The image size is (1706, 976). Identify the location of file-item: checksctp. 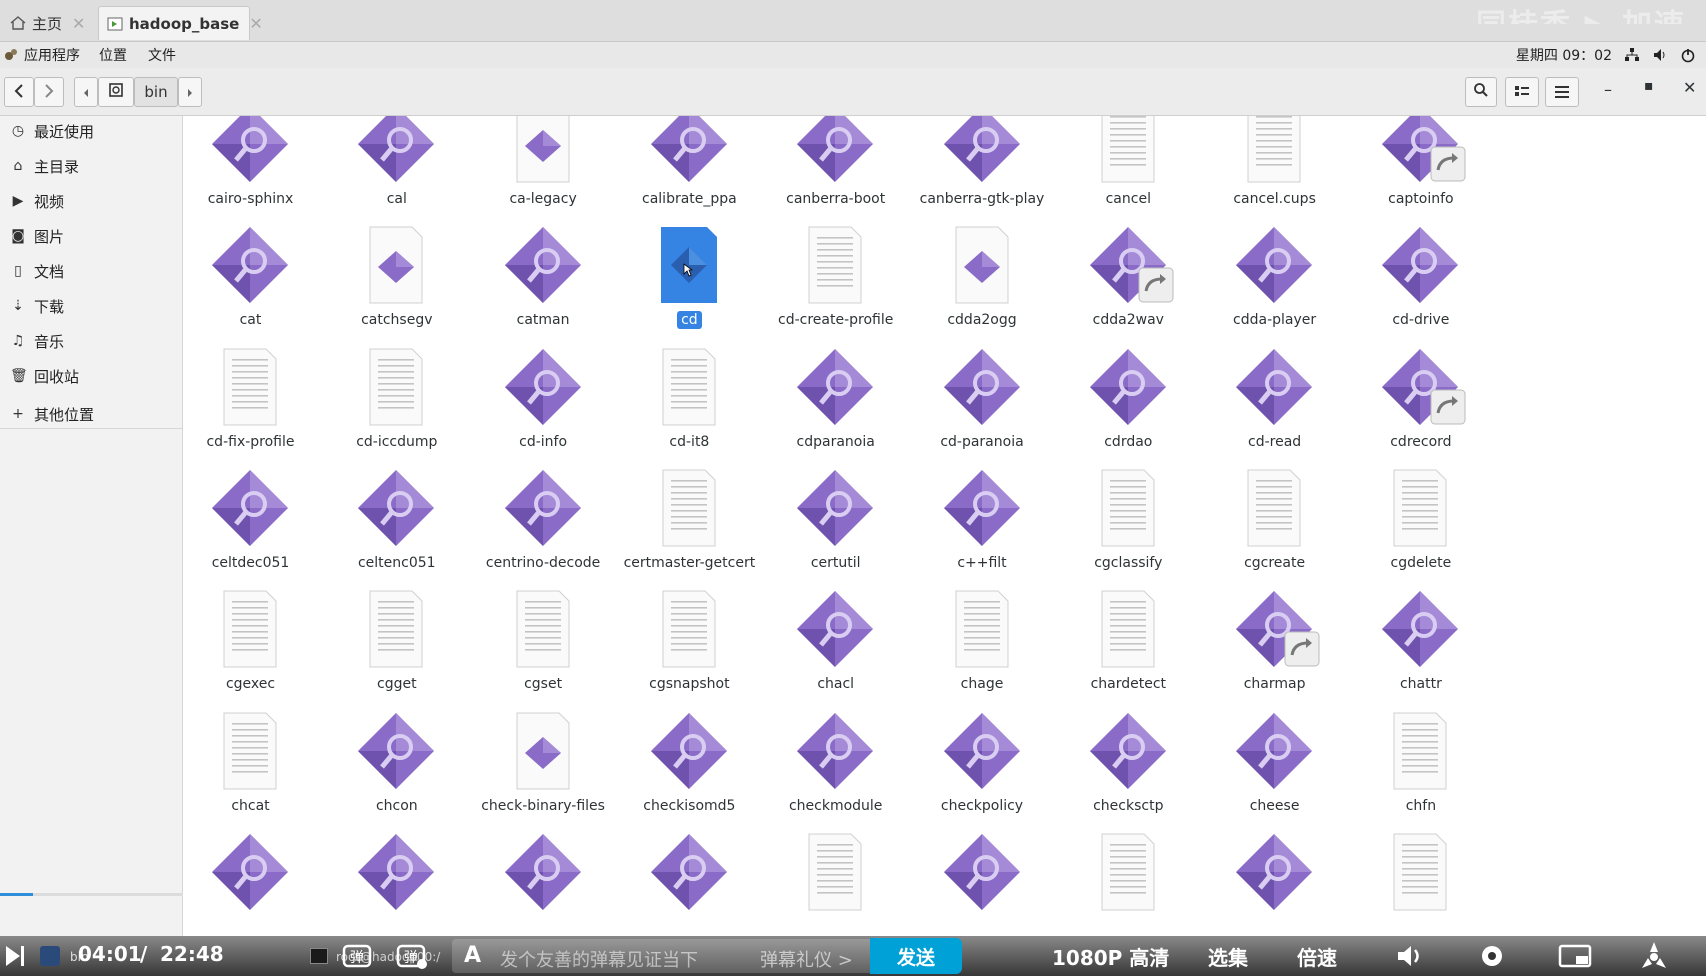
(1128, 776).